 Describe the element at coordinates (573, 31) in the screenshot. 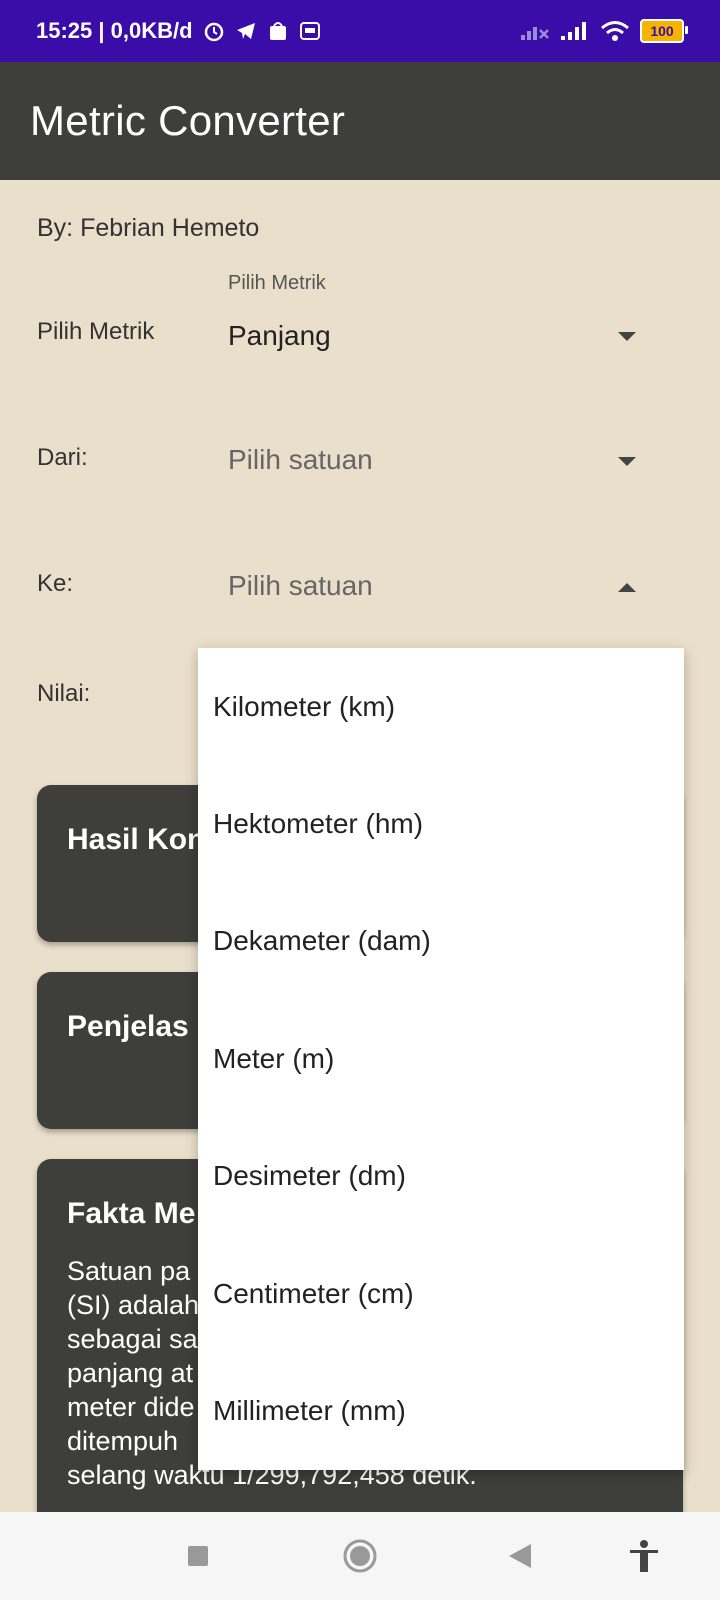

I see `signal-icon` at that location.